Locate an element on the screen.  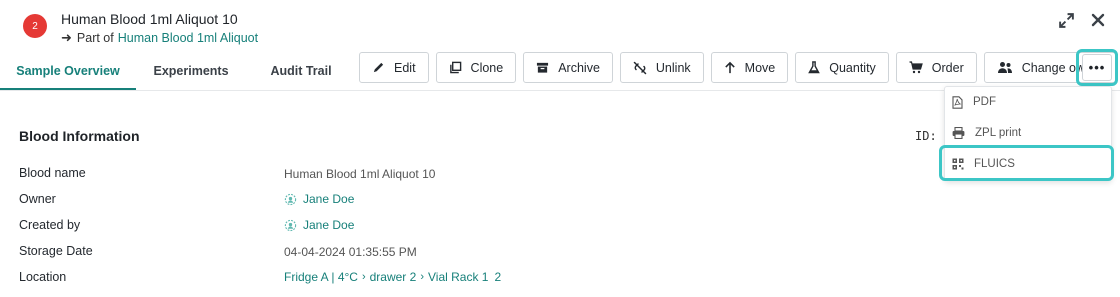
users-icon is located at coordinates (1004, 67).